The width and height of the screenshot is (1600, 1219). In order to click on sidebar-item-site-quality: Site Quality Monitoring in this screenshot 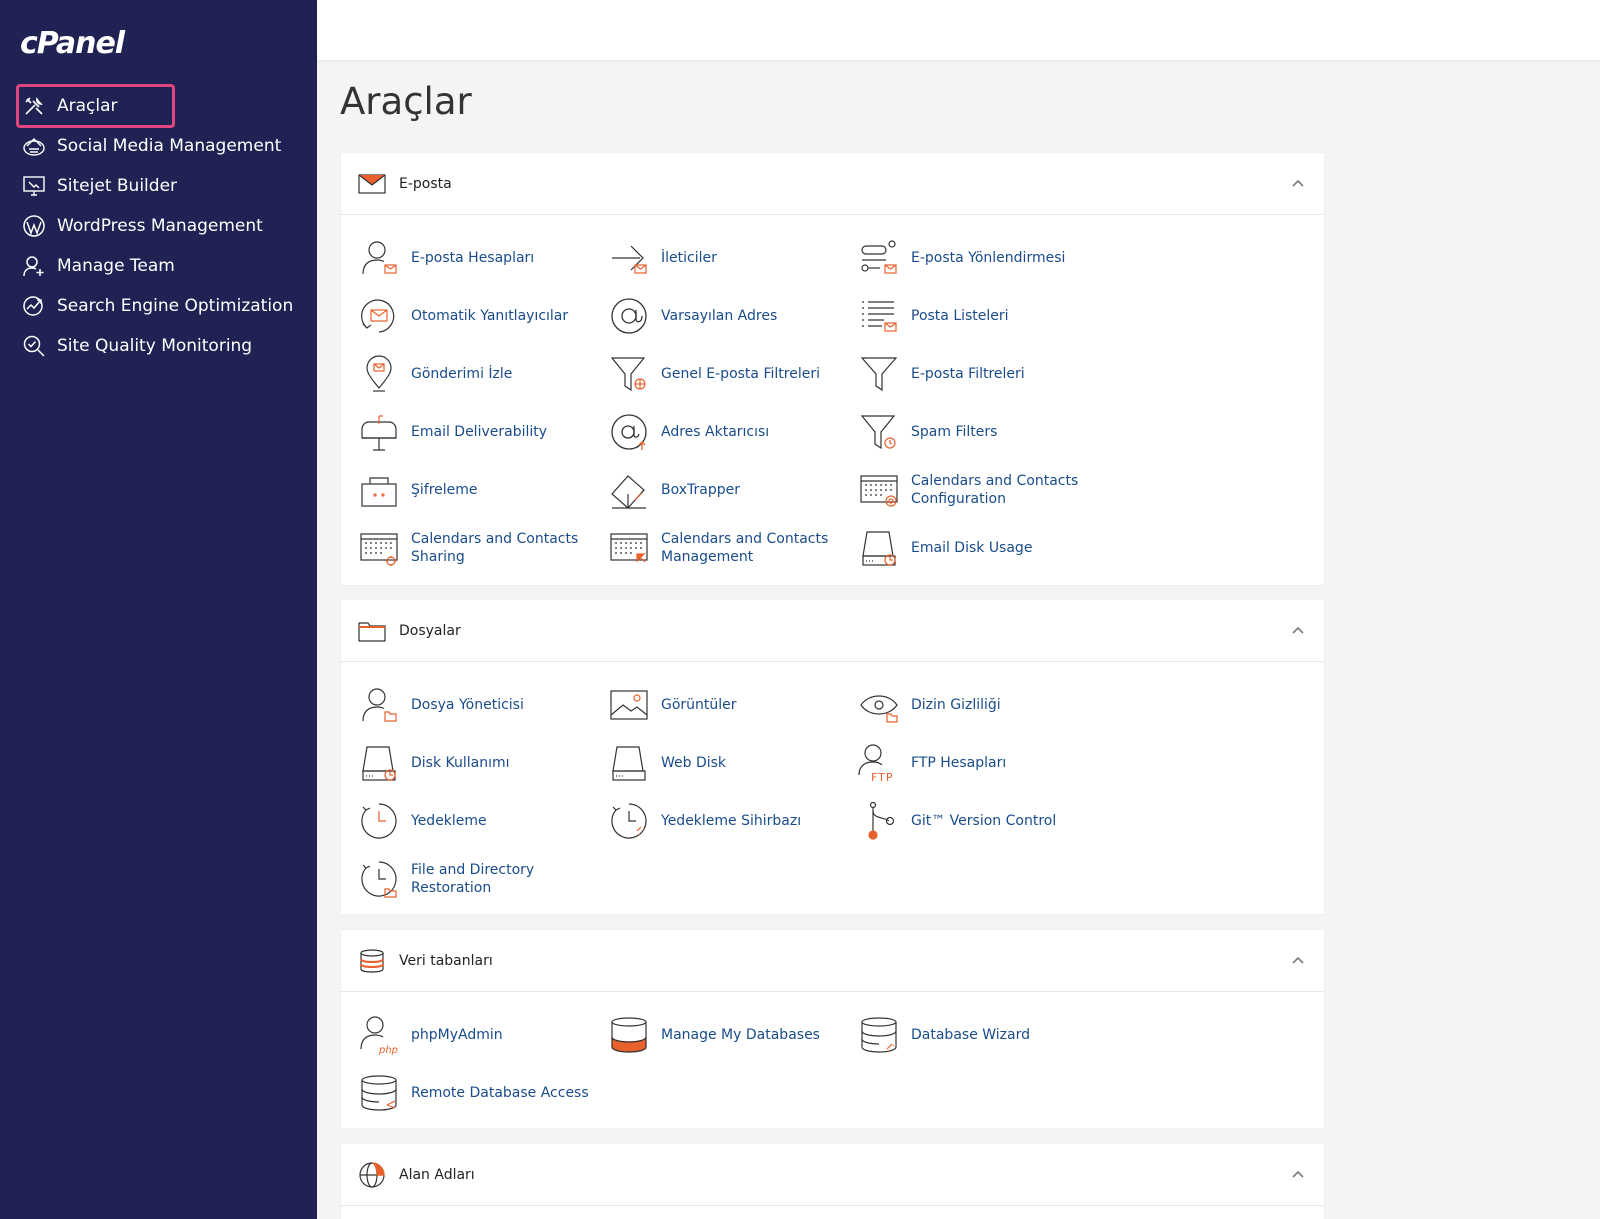, I will do `click(161, 346)`.